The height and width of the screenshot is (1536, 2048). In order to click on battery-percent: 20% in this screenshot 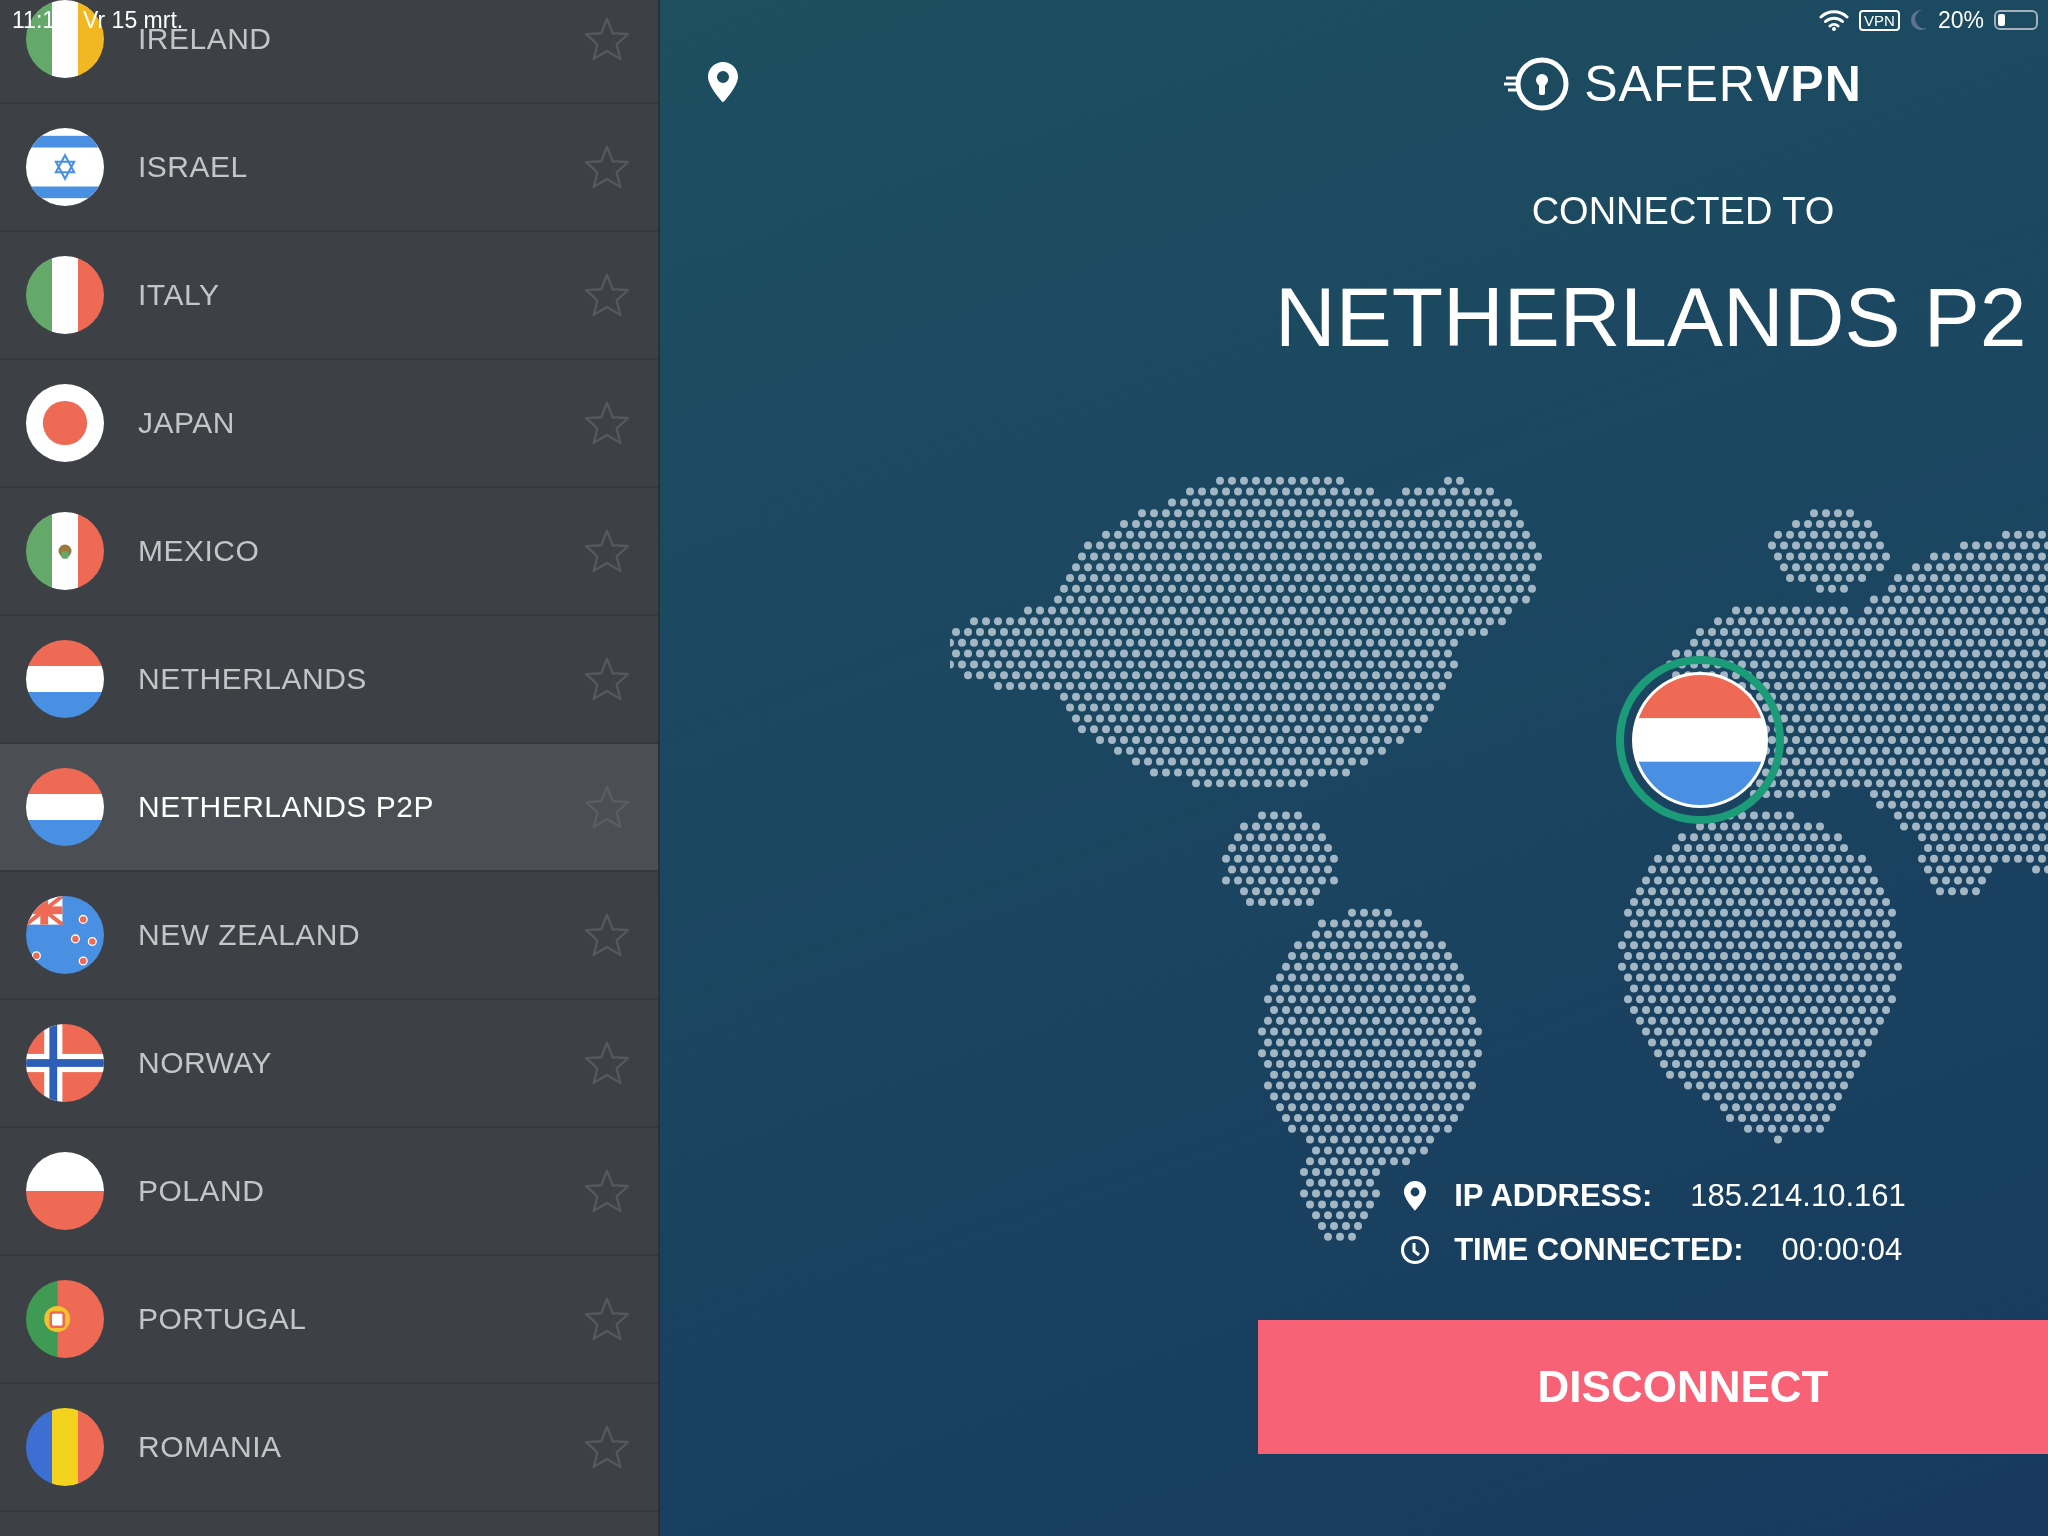, I will do `click(1960, 20)`.